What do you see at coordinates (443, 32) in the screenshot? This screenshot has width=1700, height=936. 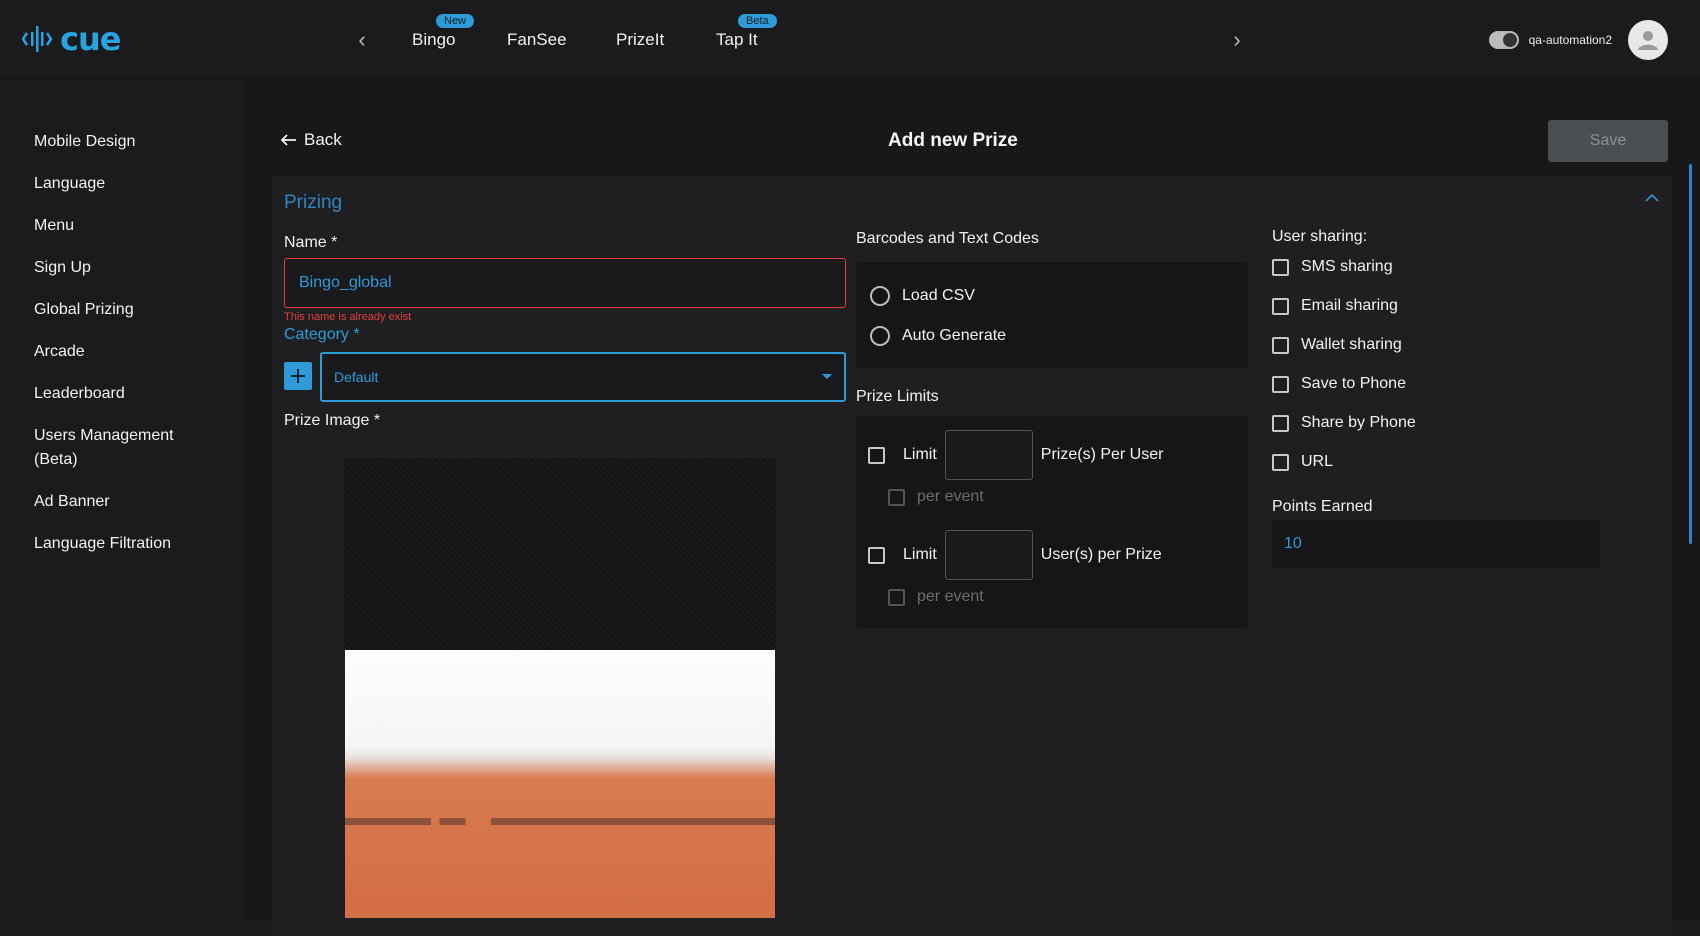 I see `tab-bingo: New Bingo` at bounding box center [443, 32].